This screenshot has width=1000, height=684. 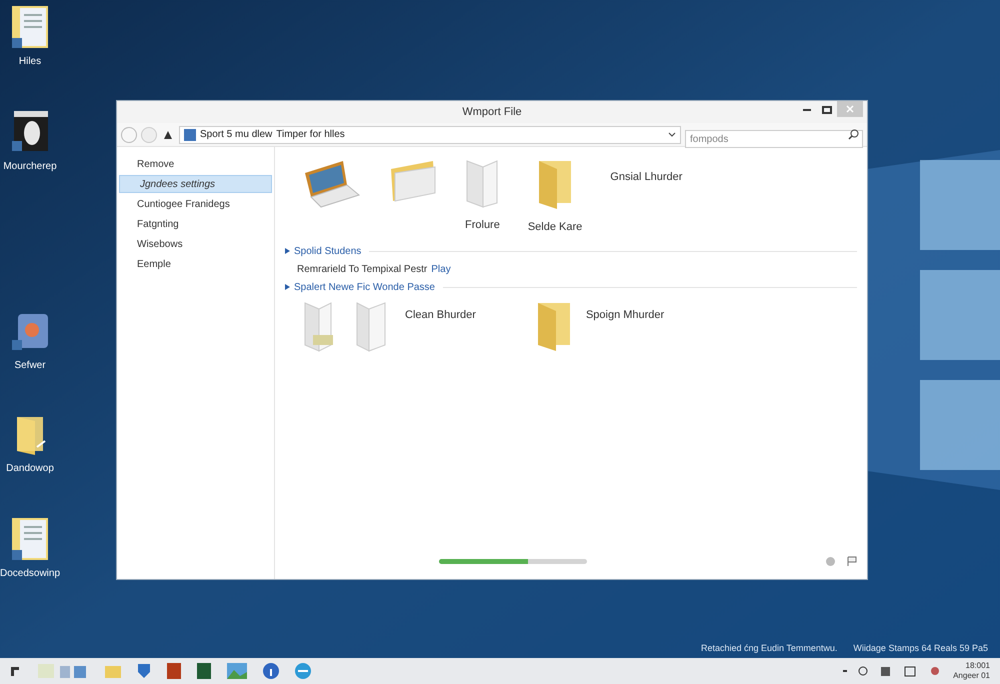 I want to click on folder-label: Gnsial Lhurder, so click(x=646, y=177).